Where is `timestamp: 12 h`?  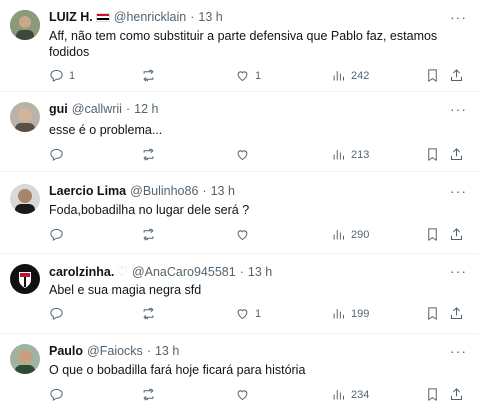 timestamp: 12 h is located at coordinates (146, 109).